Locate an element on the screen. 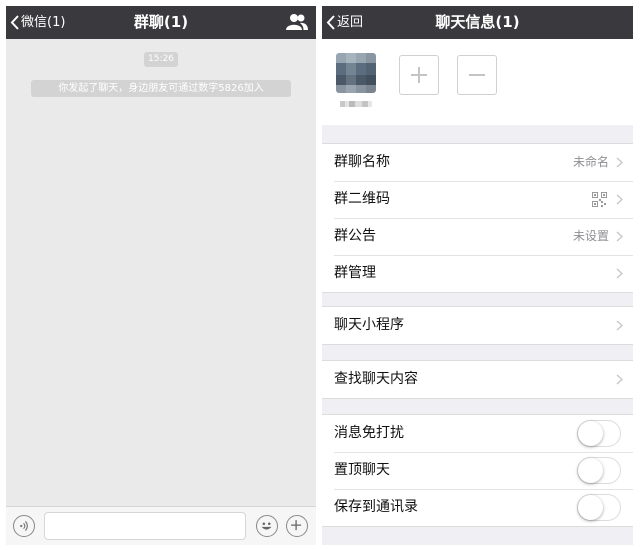 The image size is (640, 550). back-label: 返回 is located at coordinates (350, 22).